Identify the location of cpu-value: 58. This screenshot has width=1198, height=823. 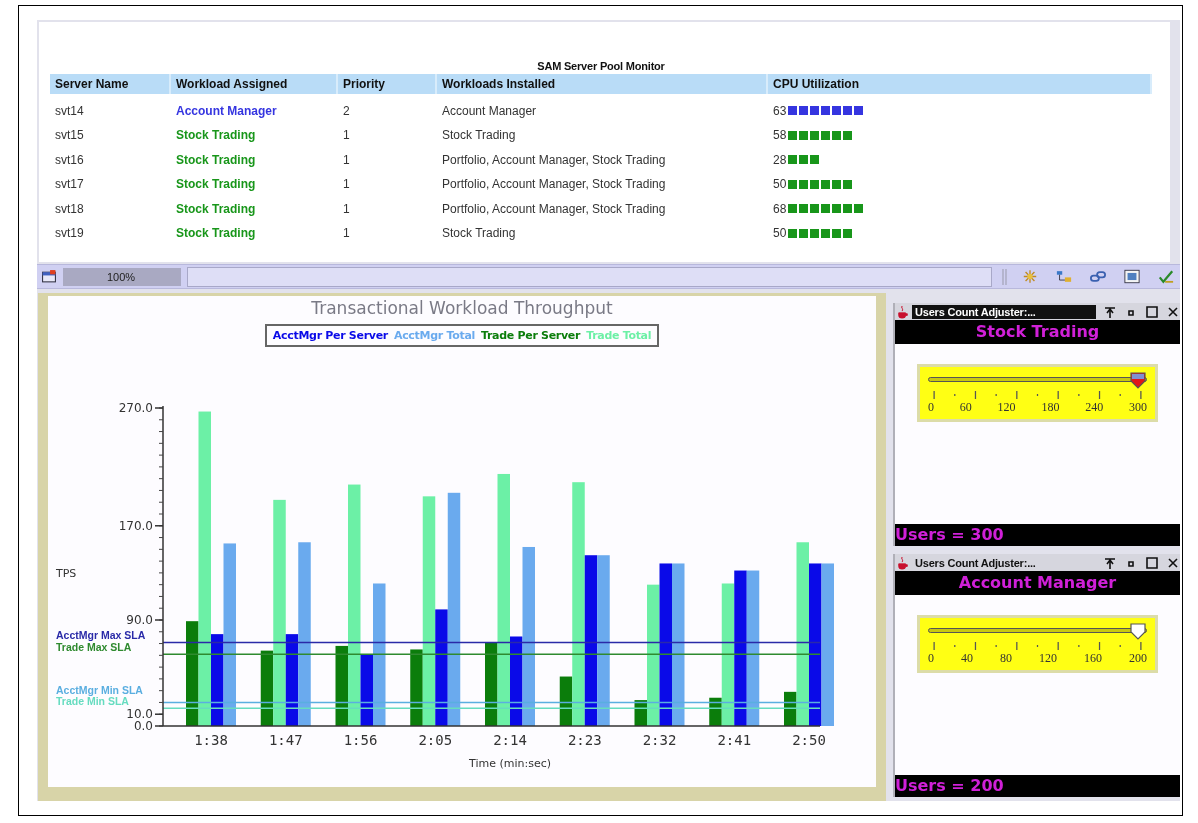
(780, 135).